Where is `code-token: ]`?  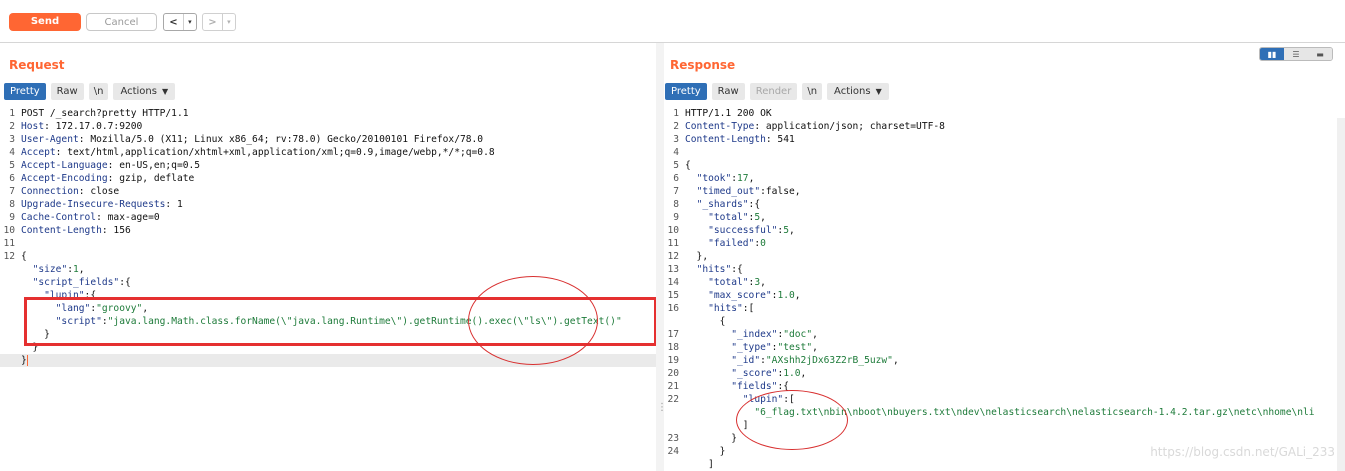 code-token: ] is located at coordinates (699, 464).